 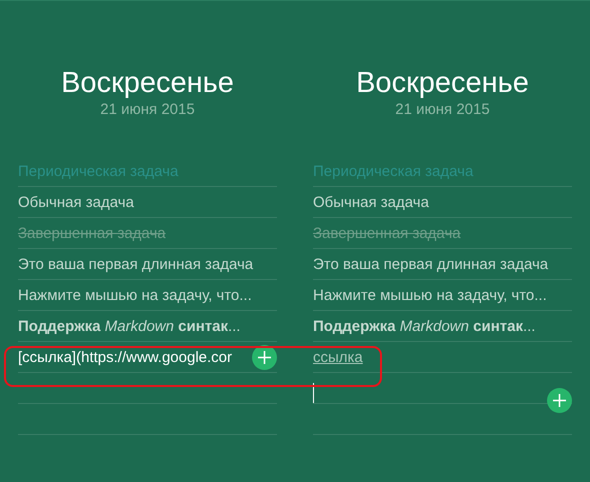 What do you see at coordinates (133, 357) in the screenshot?
I see `task-input: [ссылка](https://www.google.cor` at bounding box center [133, 357].